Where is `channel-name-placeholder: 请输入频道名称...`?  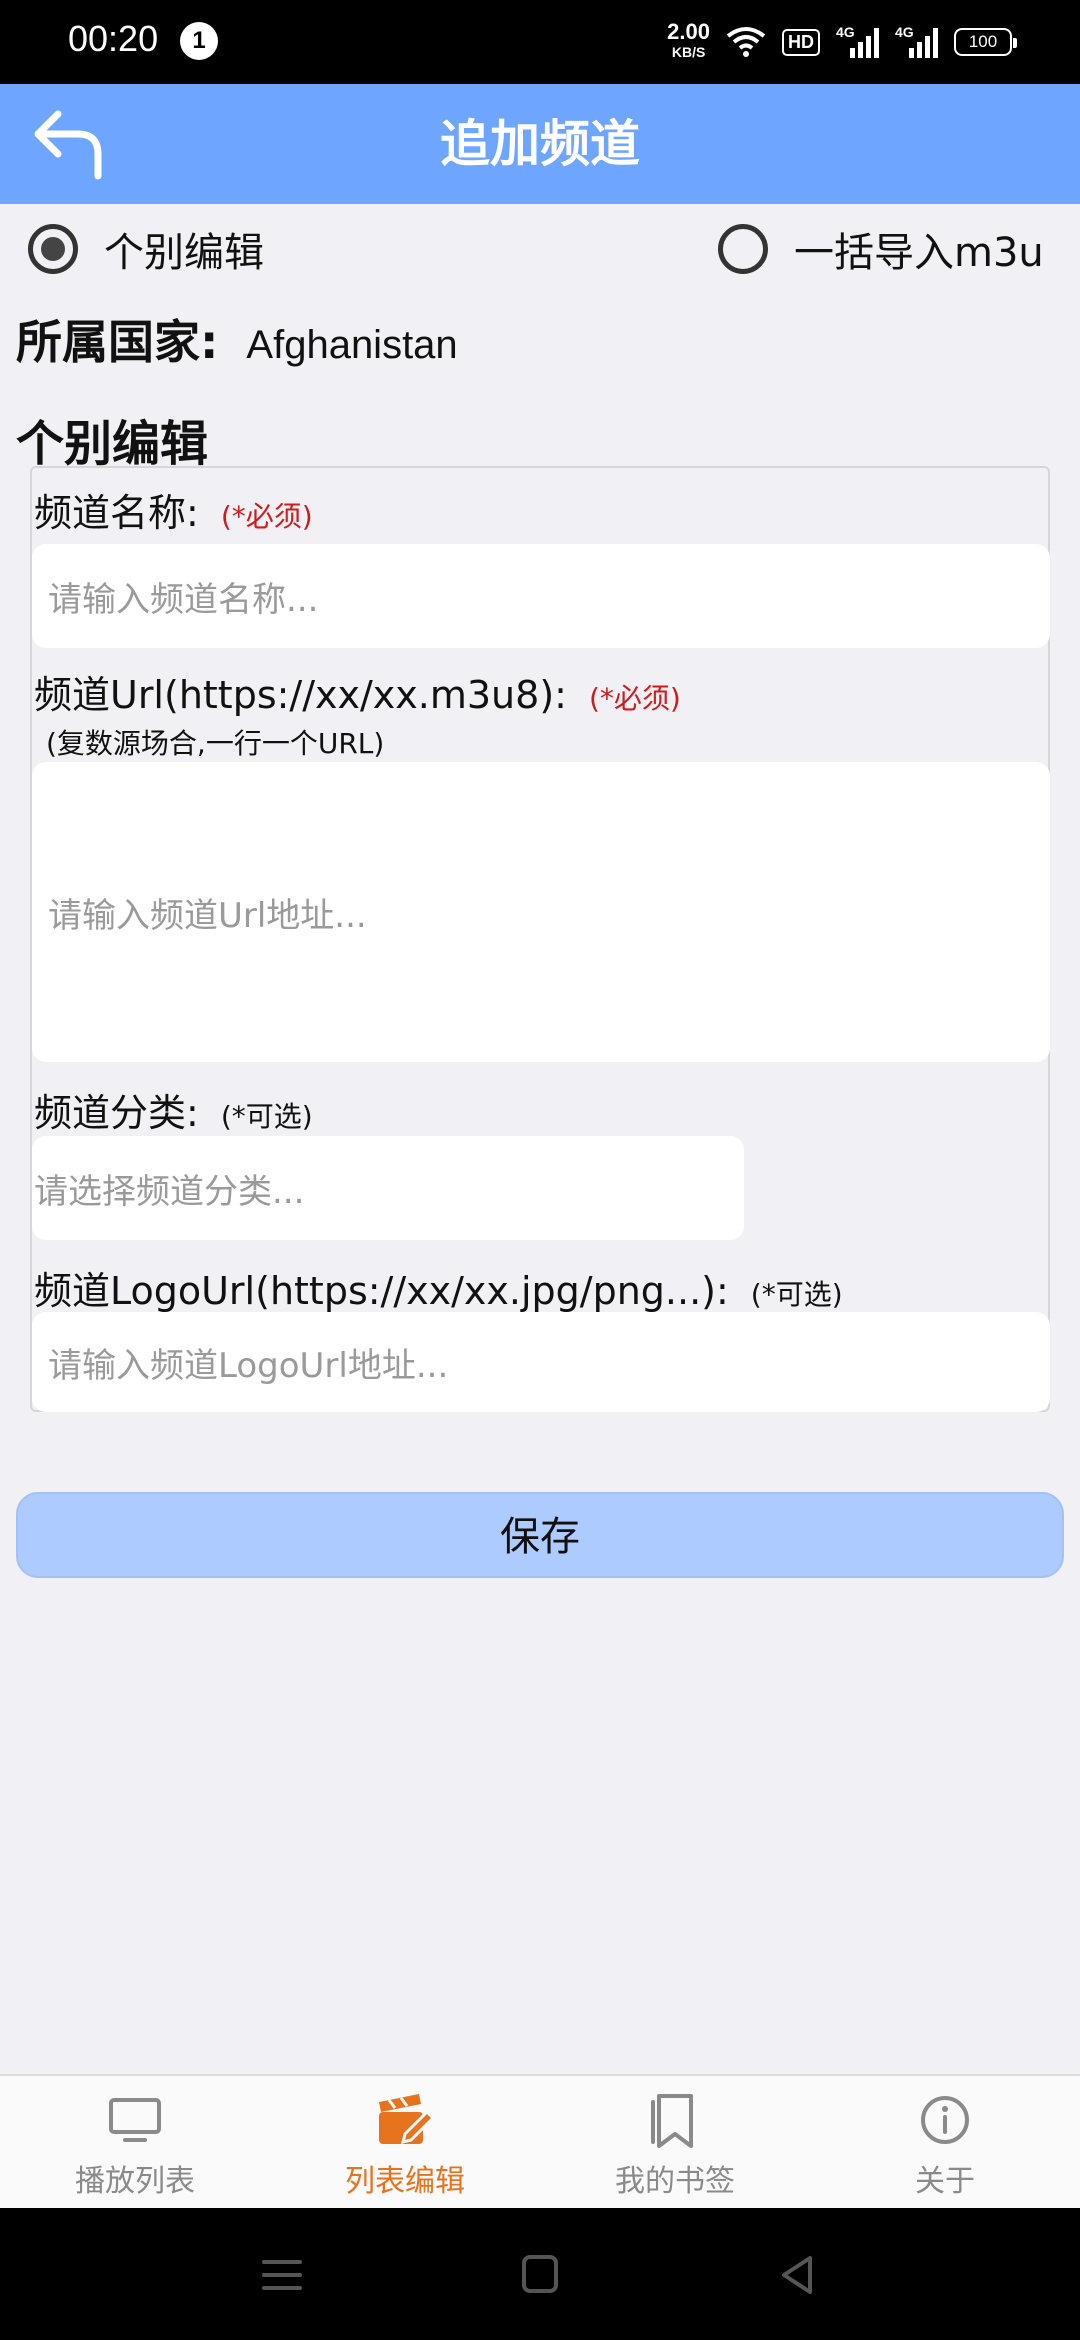 channel-name-placeholder: 请输入频道名称... is located at coordinates (183, 599).